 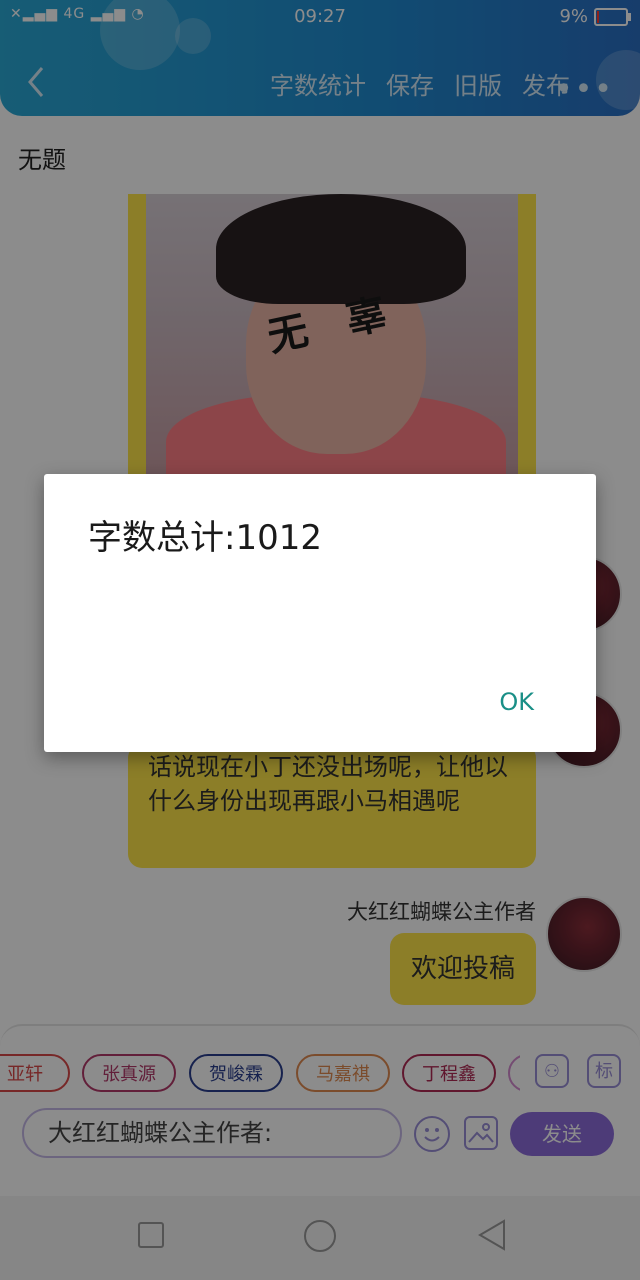 I want to click on ok-button: OK, so click(x=516, y=702).